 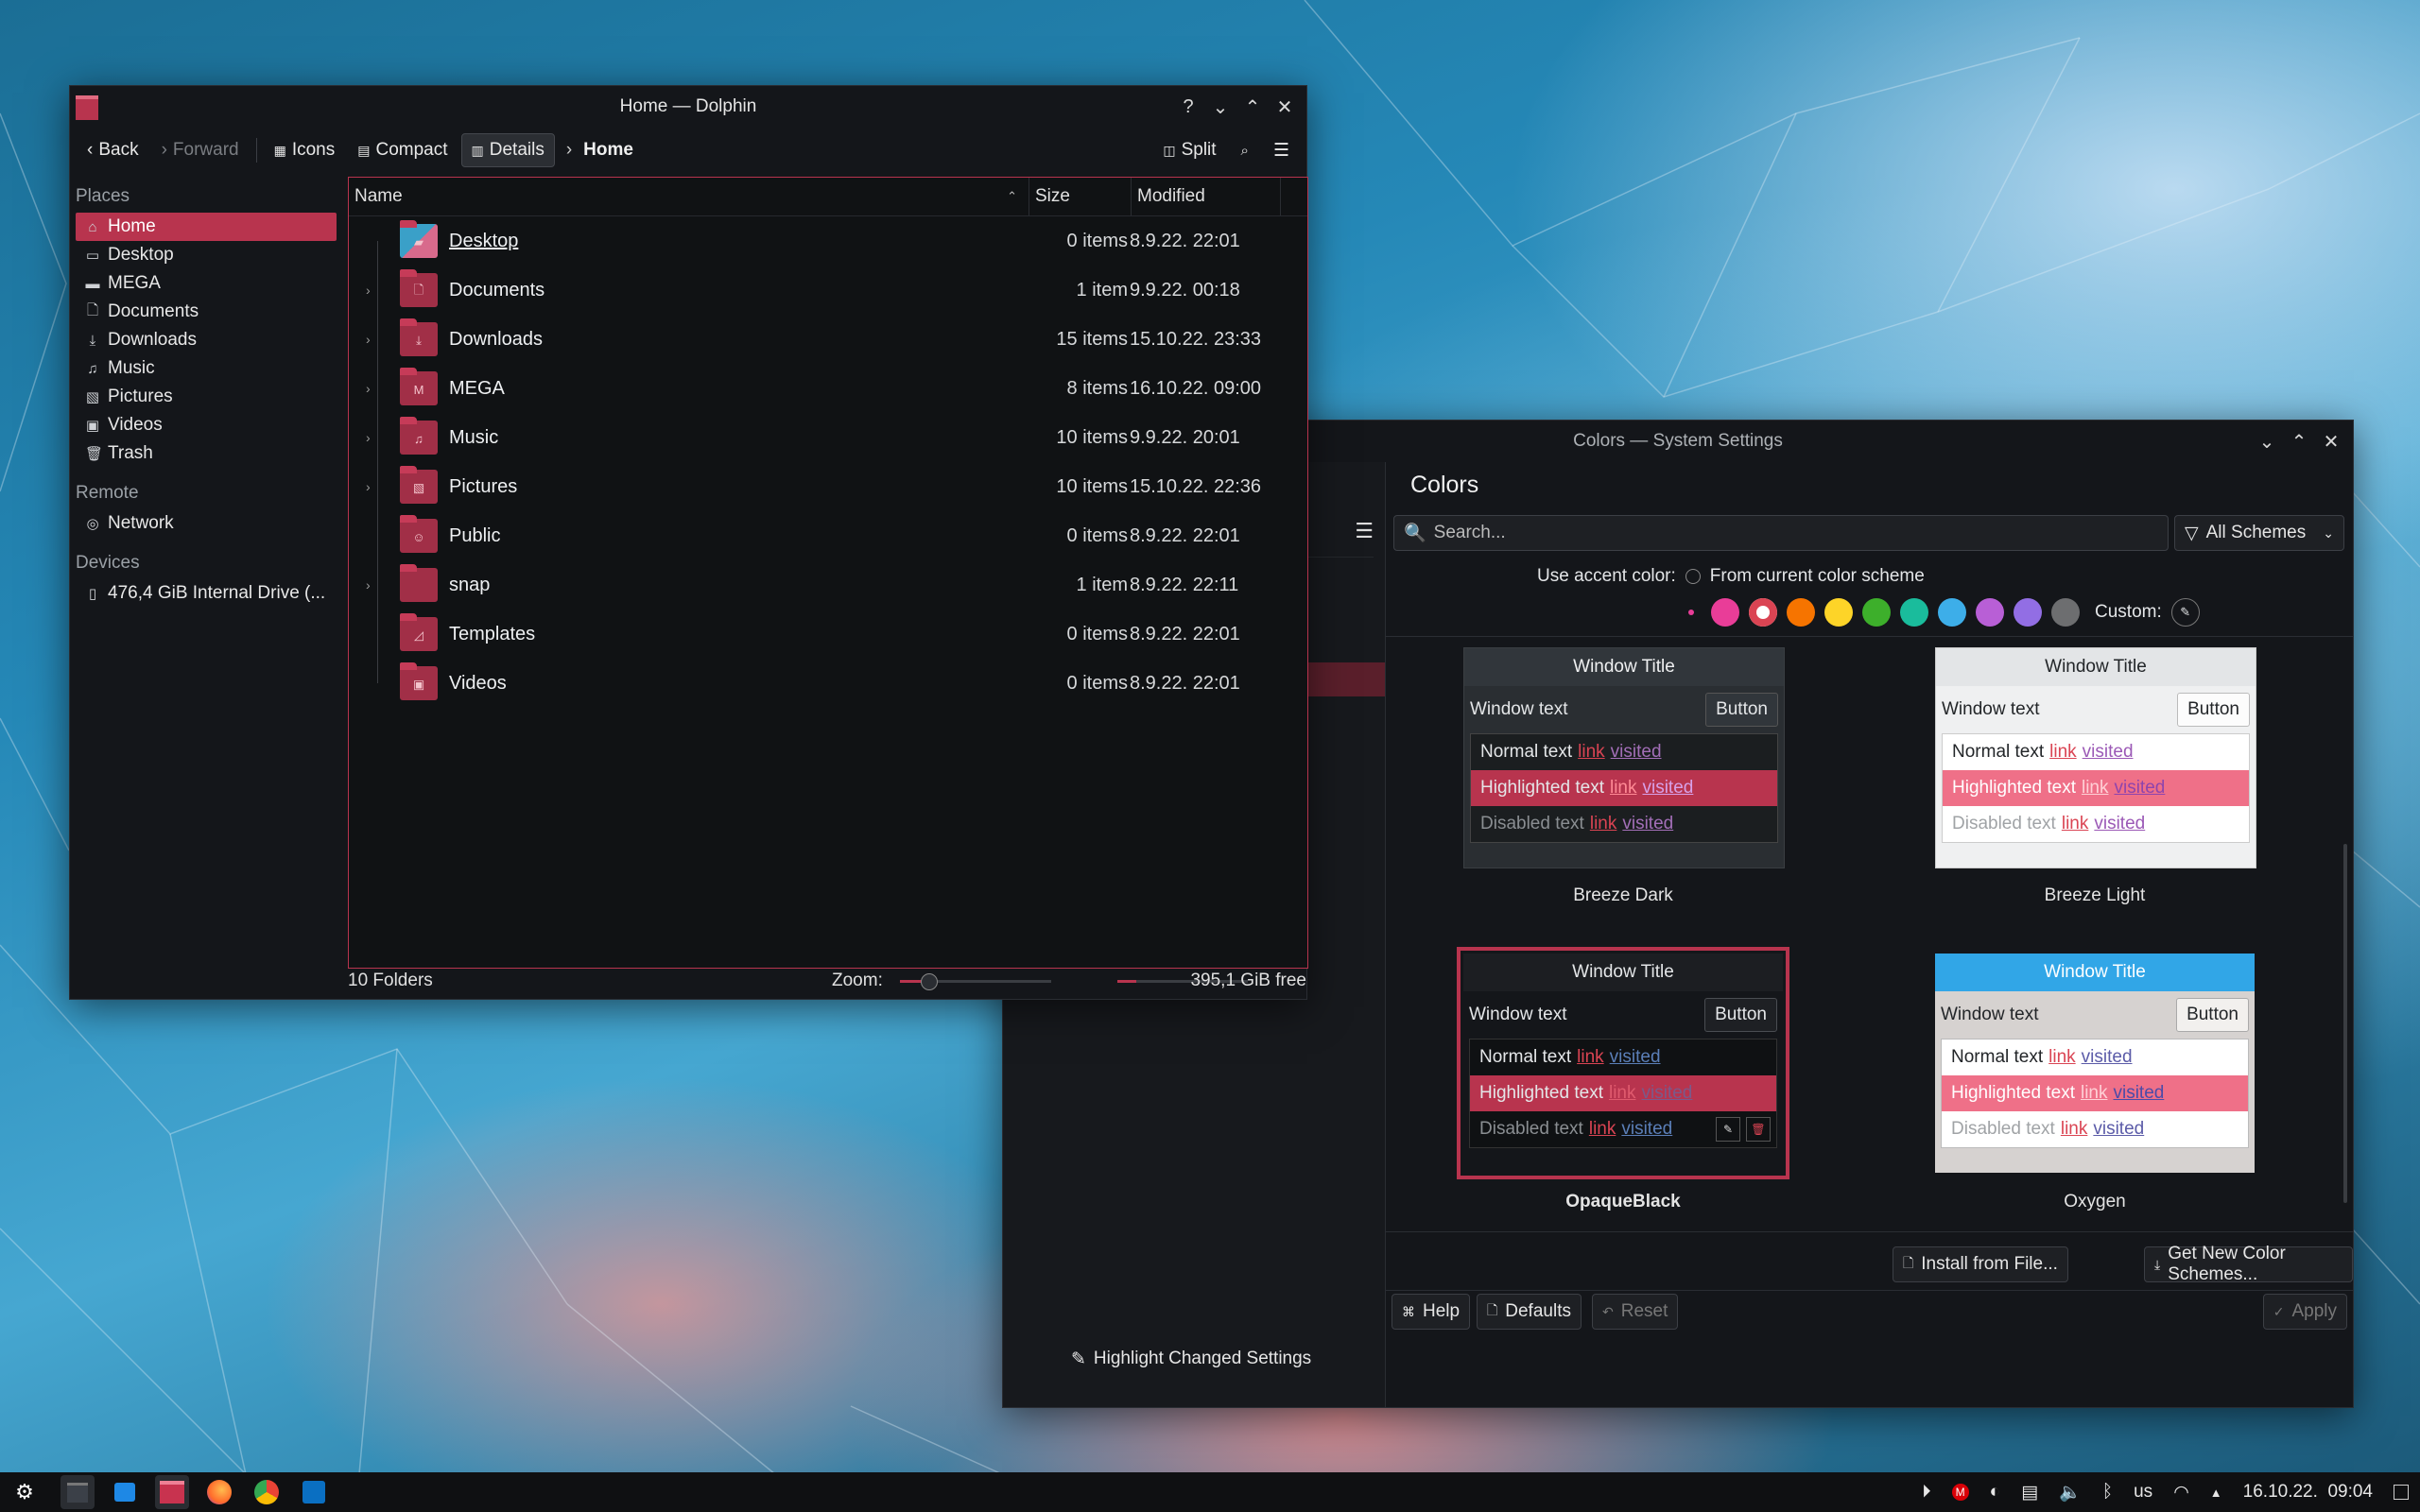 What do you see at coordinates (689, 196) in the screenshot?
I see `column-name: Name ⌃` at bounding box center [689, 196].